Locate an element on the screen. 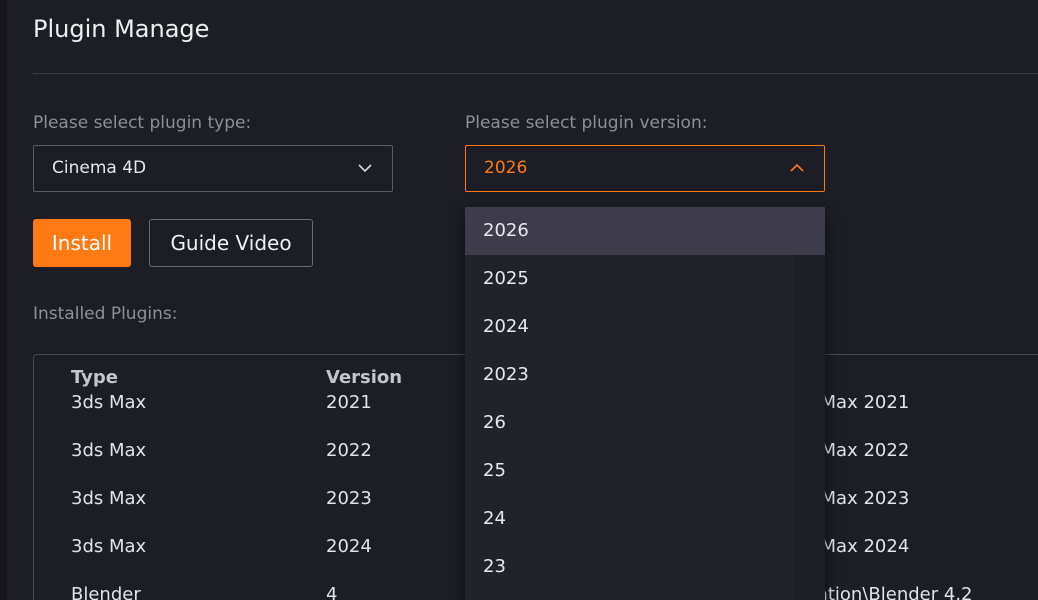  left-edge-bar is located at coordinates (3, 300).